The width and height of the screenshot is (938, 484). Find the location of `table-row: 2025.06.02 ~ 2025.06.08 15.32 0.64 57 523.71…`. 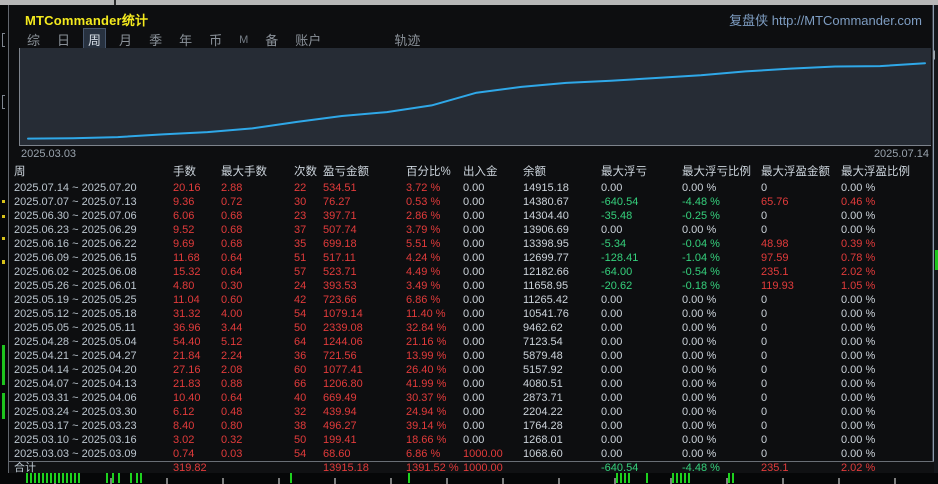

table-row: 2025.06.02 ~ 2025.06.08 15.32 0.64 57 523.71… is located at coordinates (471, 272).